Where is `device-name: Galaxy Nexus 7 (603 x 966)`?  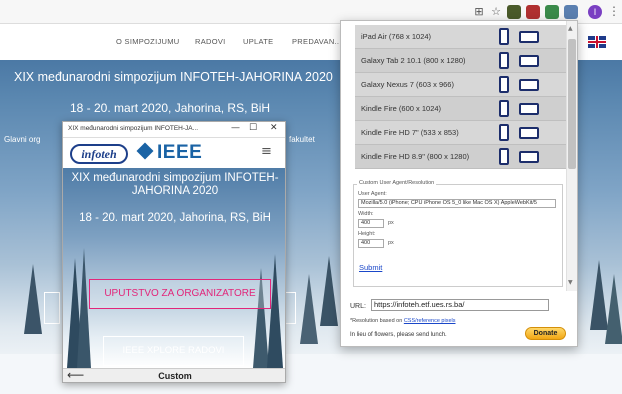 device-name: Galaxy Nexus 7 (603 x 966) is located at coordinates (407, 84).